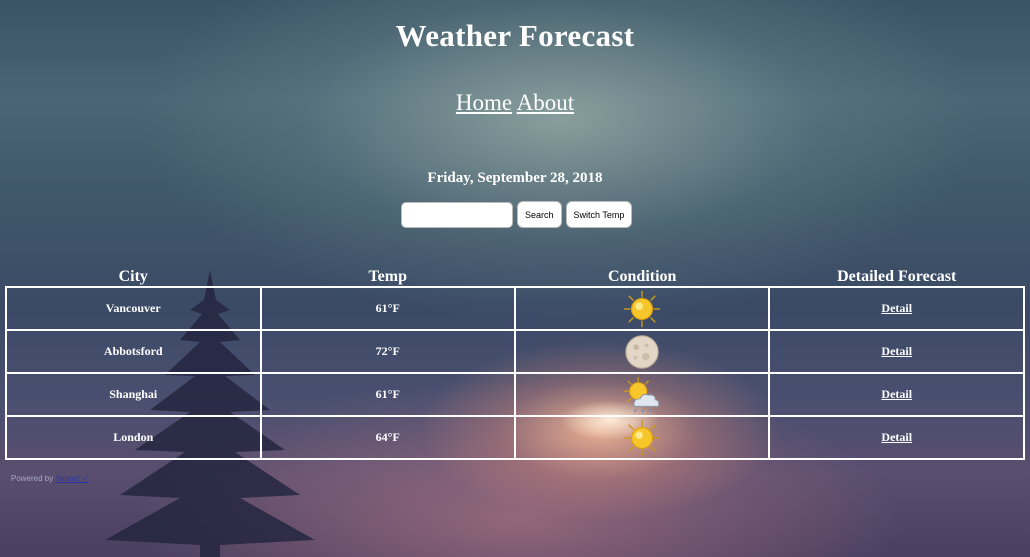 Image resolution: width=1030 pixels, height=557 pixels. I want to click on moon-icon, so click(642, 351).